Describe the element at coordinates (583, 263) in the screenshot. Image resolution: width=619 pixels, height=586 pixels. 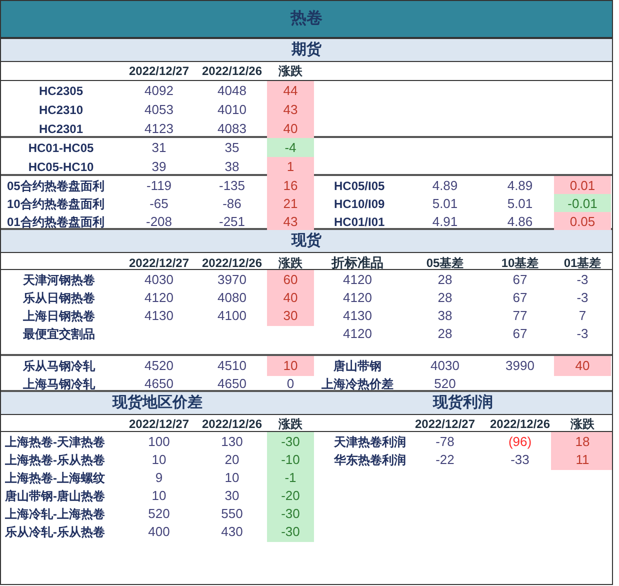
I see `column-header: 01基差` at that location.